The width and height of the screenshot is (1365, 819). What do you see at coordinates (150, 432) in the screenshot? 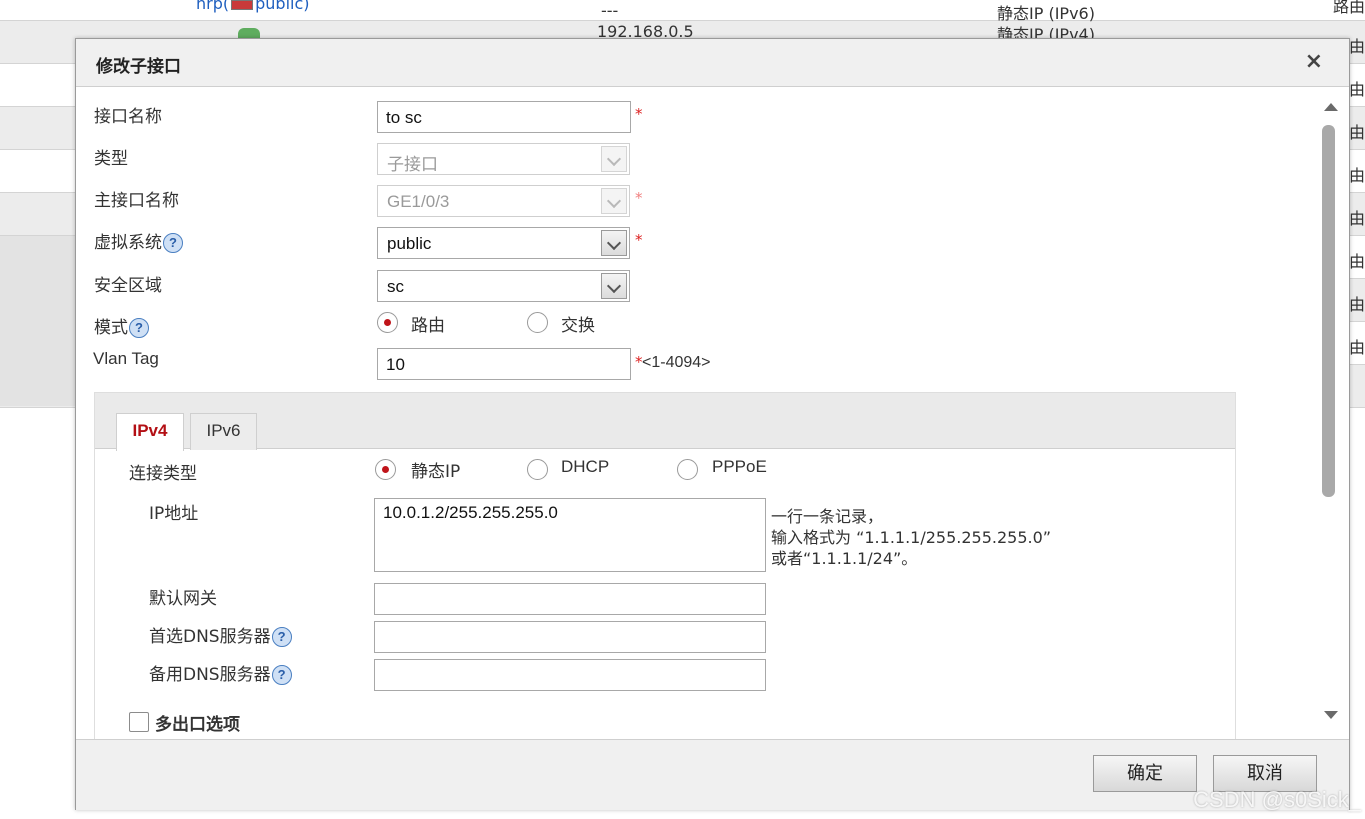
I see `tab-ipv4: IPv4` at bounding box center [150, 432].